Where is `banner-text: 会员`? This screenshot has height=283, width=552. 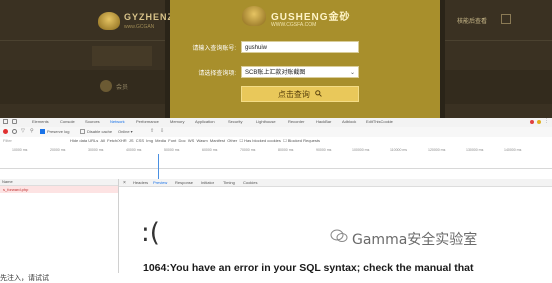 banner-text: 会员 is located at coordinates (122, 88).